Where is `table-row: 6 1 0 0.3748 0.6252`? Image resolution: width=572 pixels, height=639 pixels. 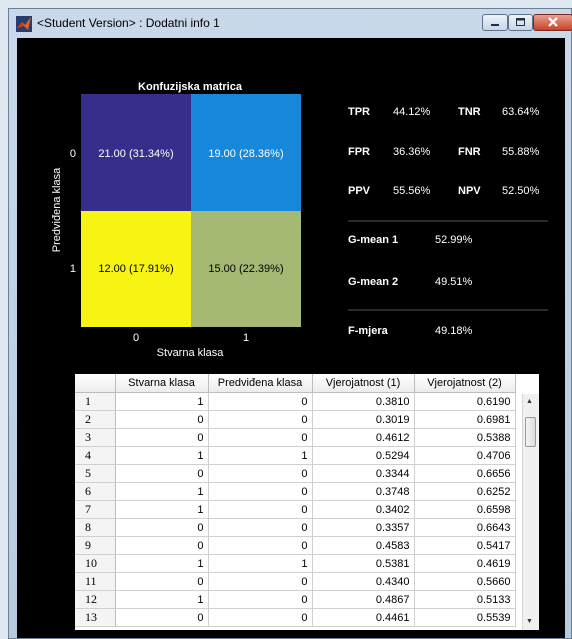 table-row: 6 1 0 0.3748 0.6252 is located at coordinates (295, 491).